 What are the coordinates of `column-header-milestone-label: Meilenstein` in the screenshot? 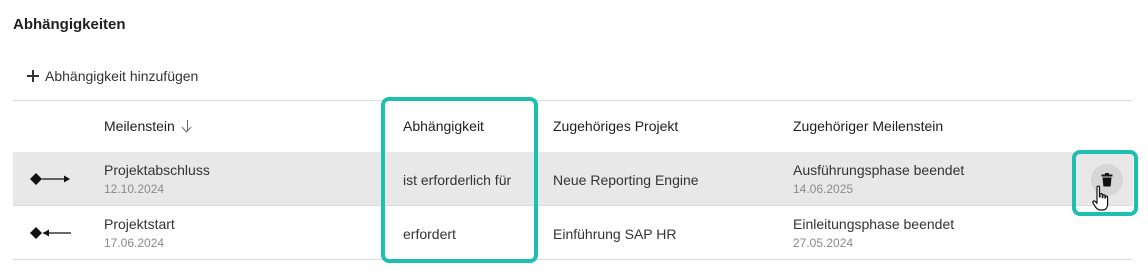 It's located at (139, 126).